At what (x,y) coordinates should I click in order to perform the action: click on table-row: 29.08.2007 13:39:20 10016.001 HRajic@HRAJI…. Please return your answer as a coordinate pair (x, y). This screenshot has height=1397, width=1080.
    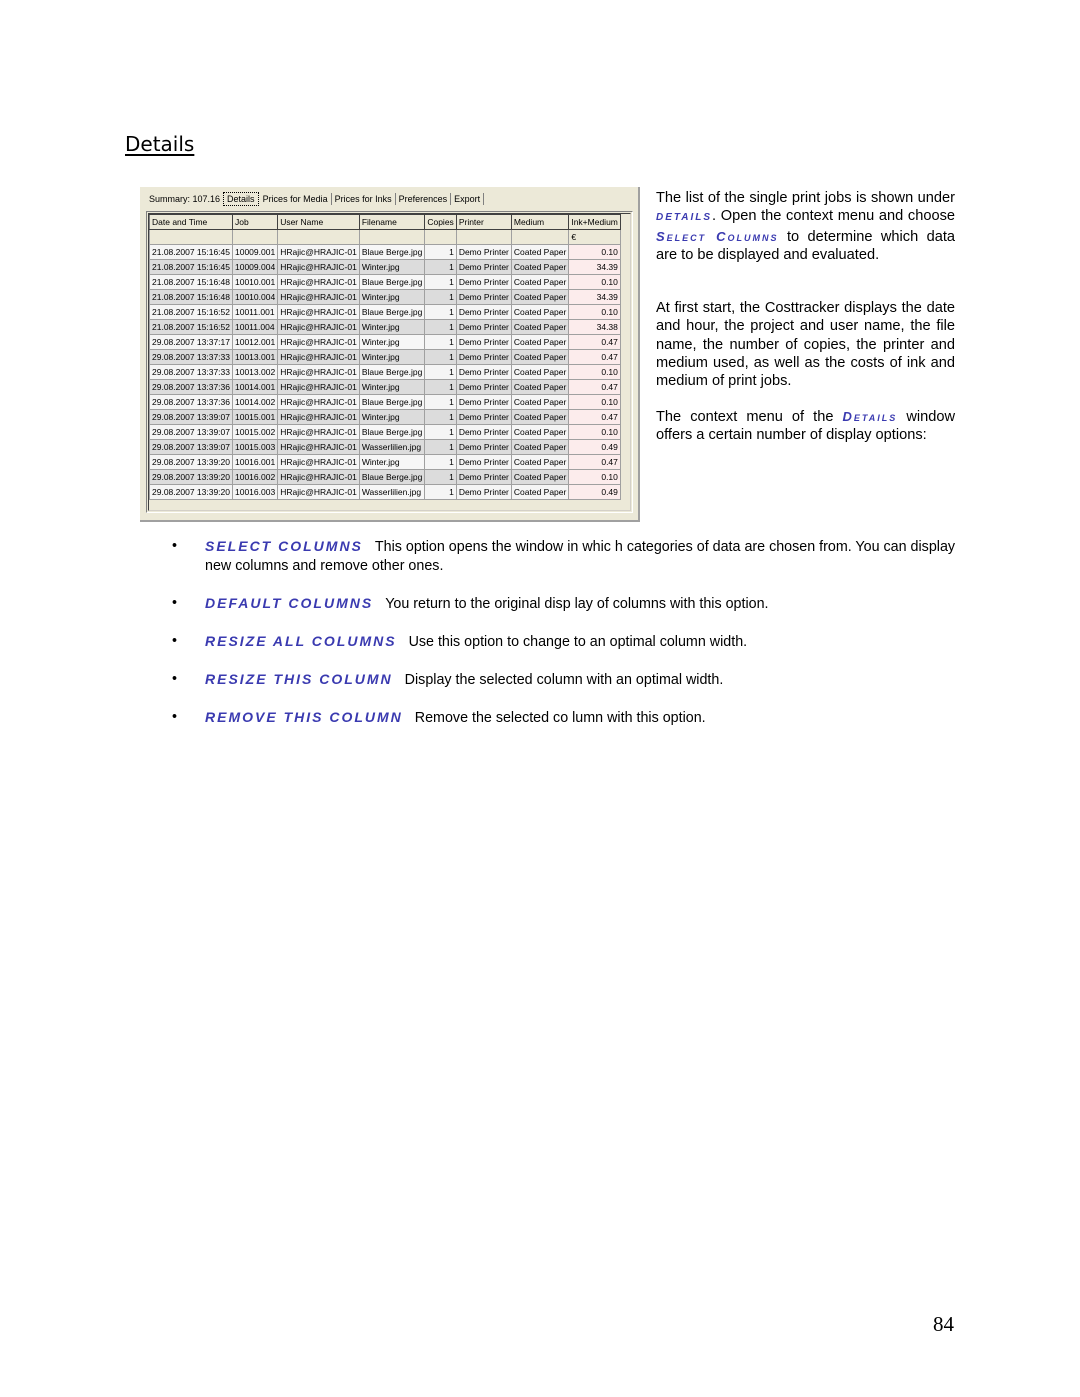
    Looking at the image, I should click on (385, 462).